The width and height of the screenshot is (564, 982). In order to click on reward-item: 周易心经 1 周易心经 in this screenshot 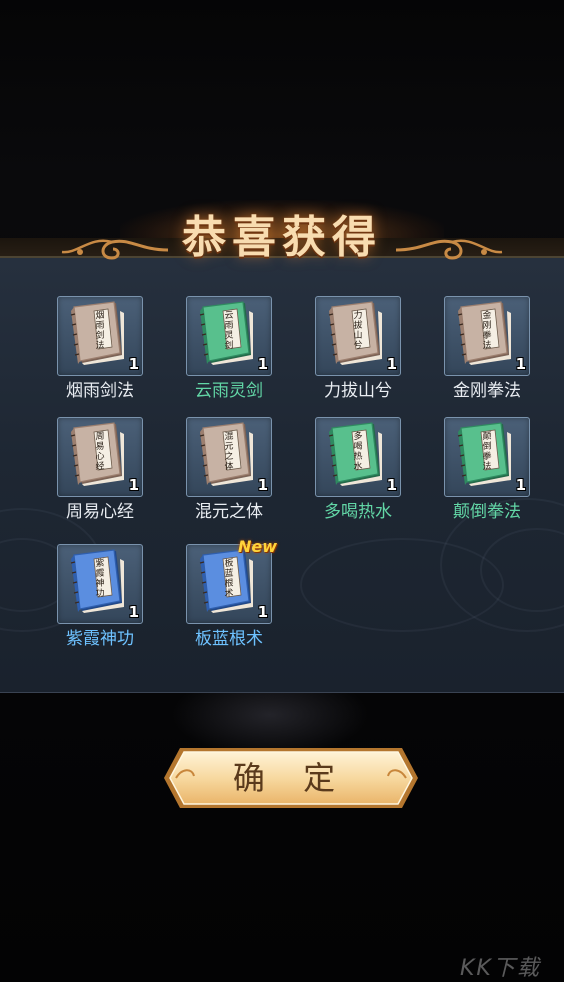, I will do `click(102, 472)`.